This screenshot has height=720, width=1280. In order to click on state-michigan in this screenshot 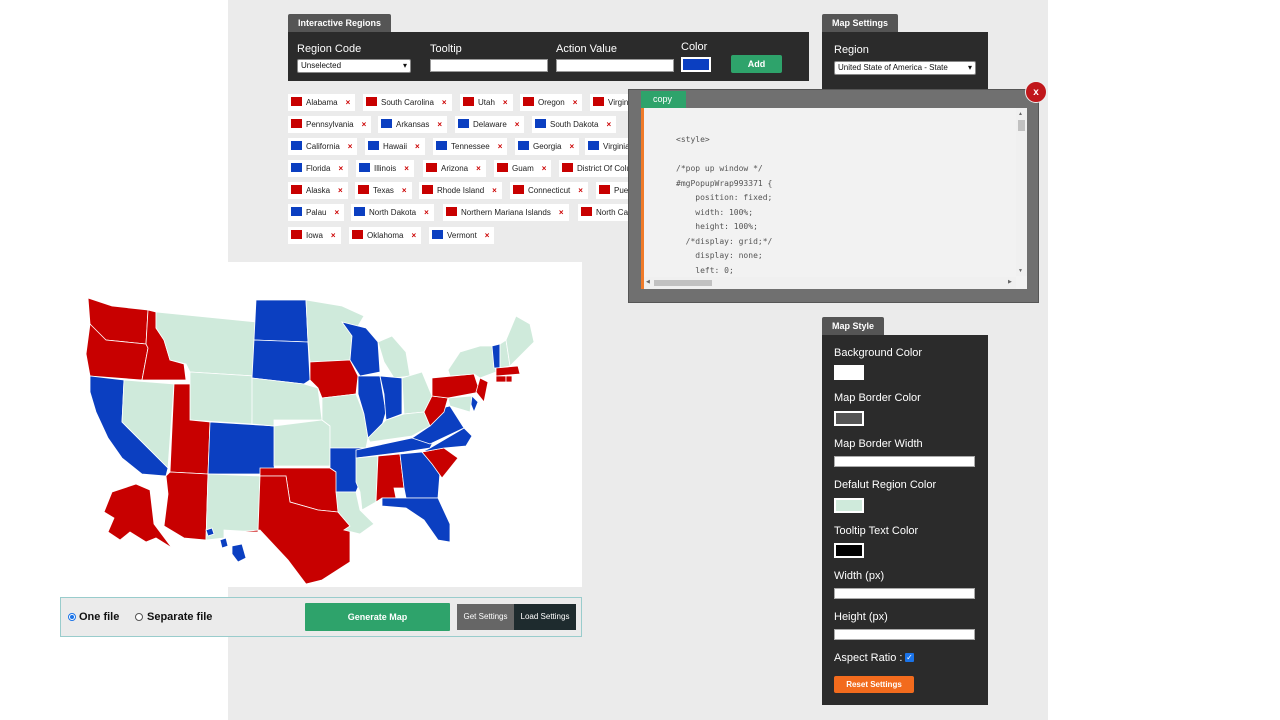, I will do `click(394, 357)`.